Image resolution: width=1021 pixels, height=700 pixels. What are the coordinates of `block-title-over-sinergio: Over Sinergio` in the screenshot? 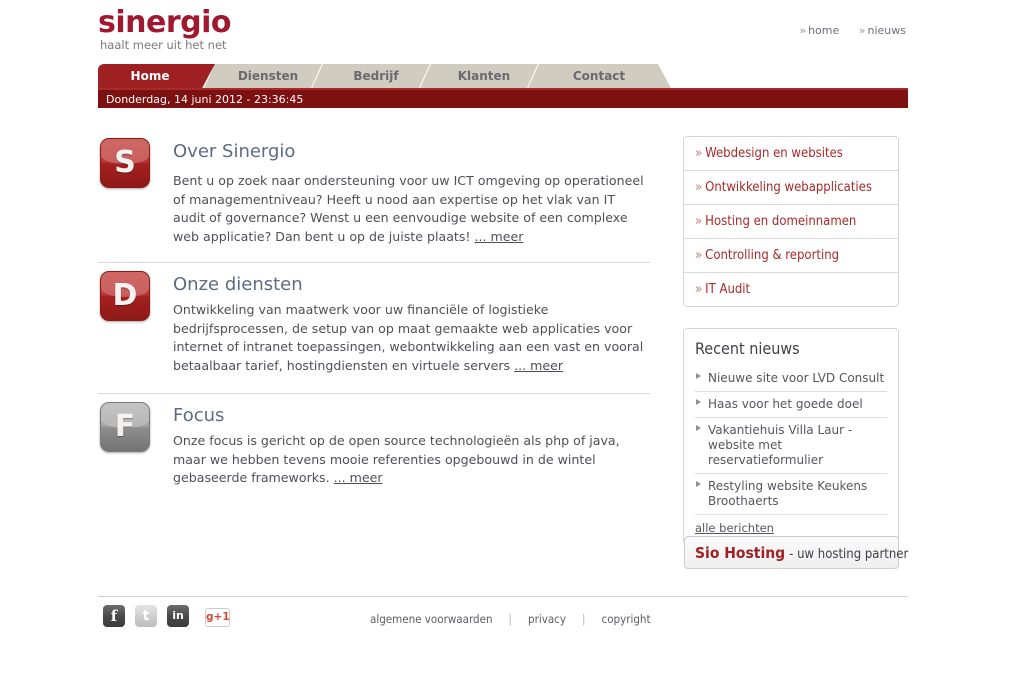 It's located at (234, 151).